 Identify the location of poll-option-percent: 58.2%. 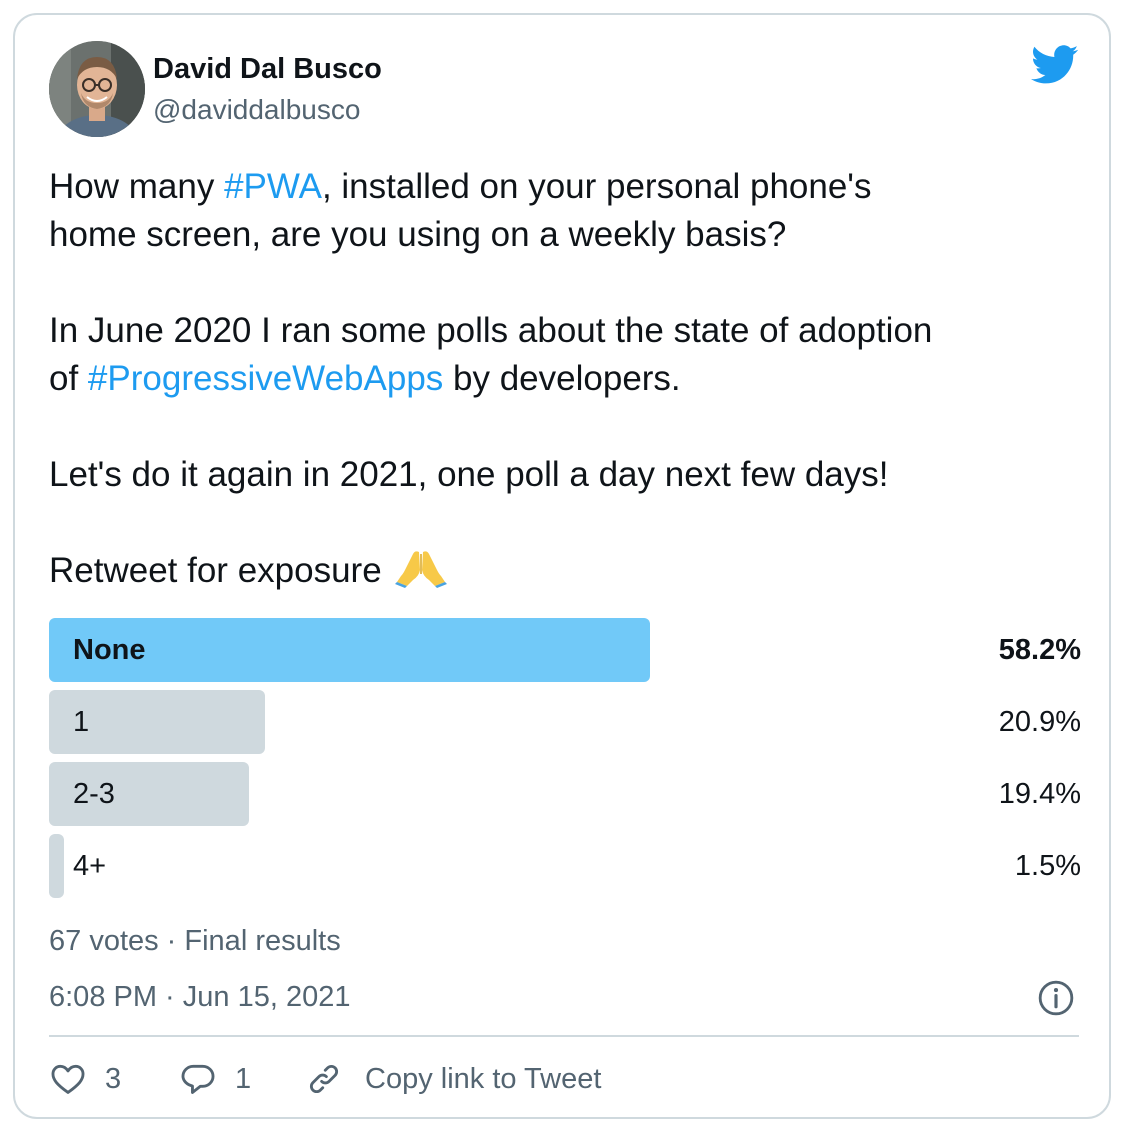
(1039, 650).